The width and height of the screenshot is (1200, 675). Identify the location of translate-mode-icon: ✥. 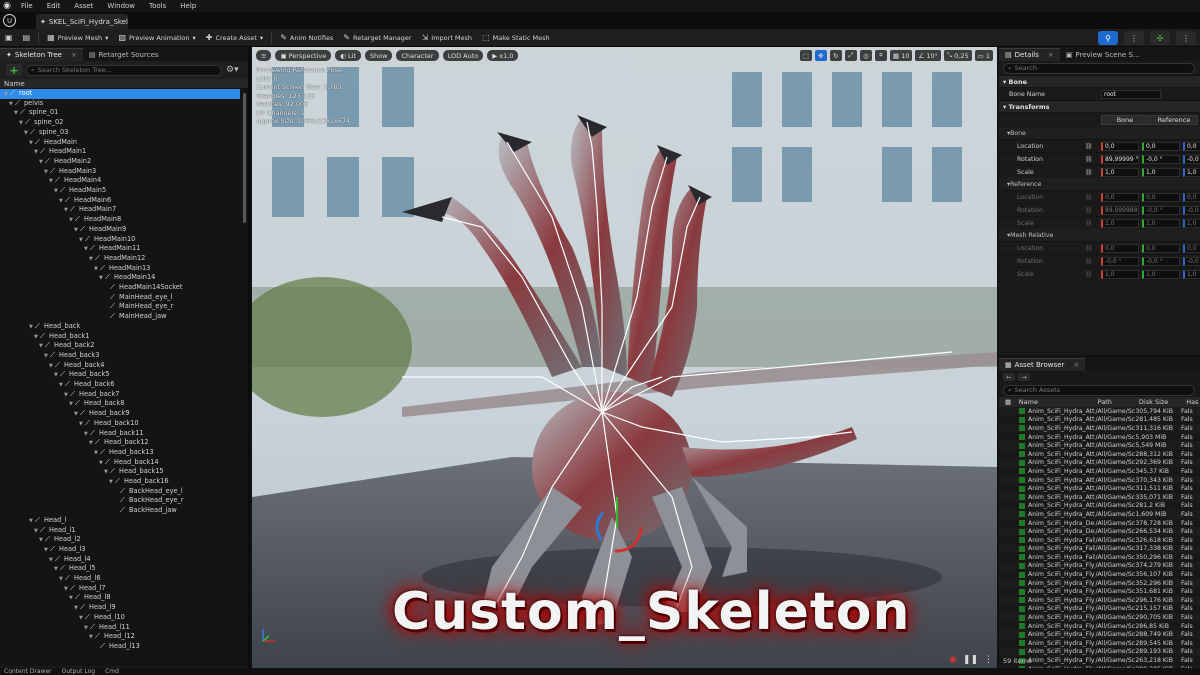
(820, 55).